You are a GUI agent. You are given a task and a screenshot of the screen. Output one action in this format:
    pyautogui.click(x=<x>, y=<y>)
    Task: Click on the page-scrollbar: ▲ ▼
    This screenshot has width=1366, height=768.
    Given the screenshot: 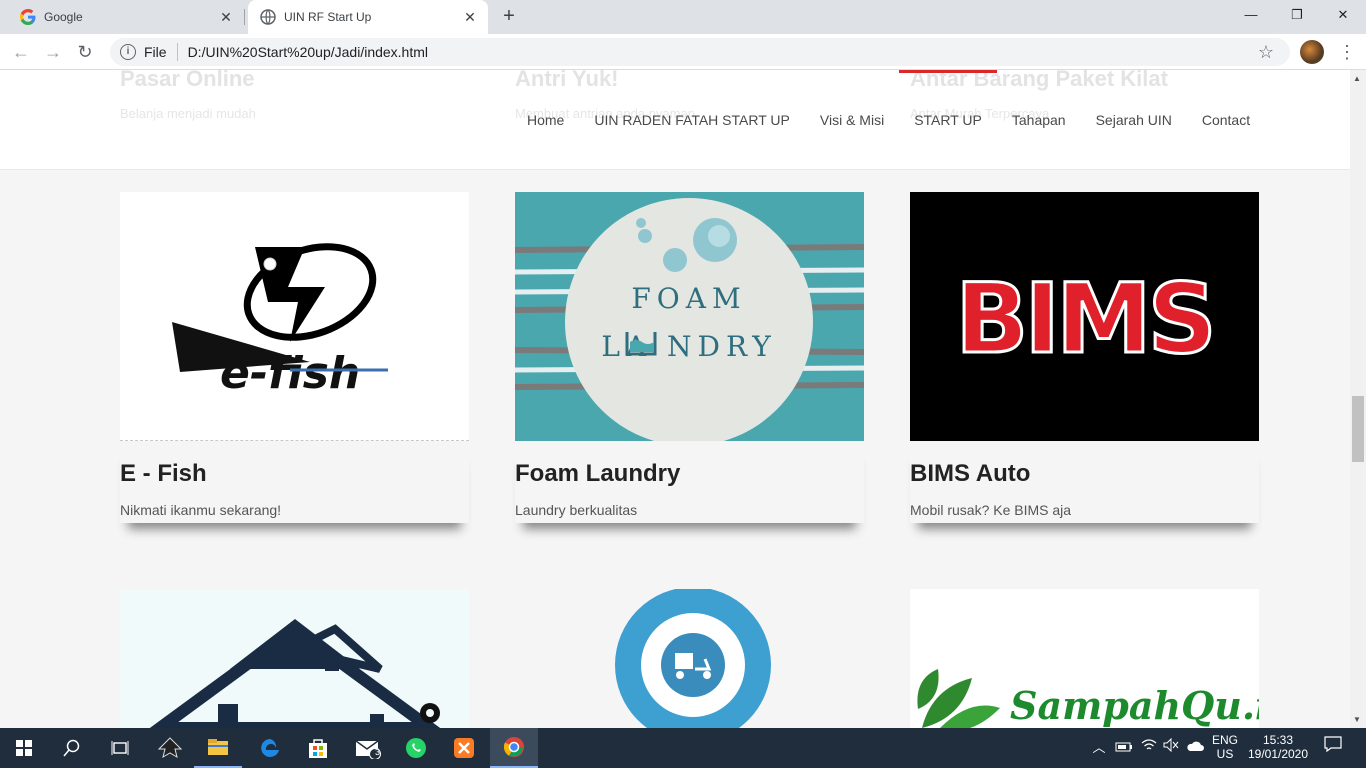 What is the action you would take?
    pyautogui.click(x=1358, y=399)
    